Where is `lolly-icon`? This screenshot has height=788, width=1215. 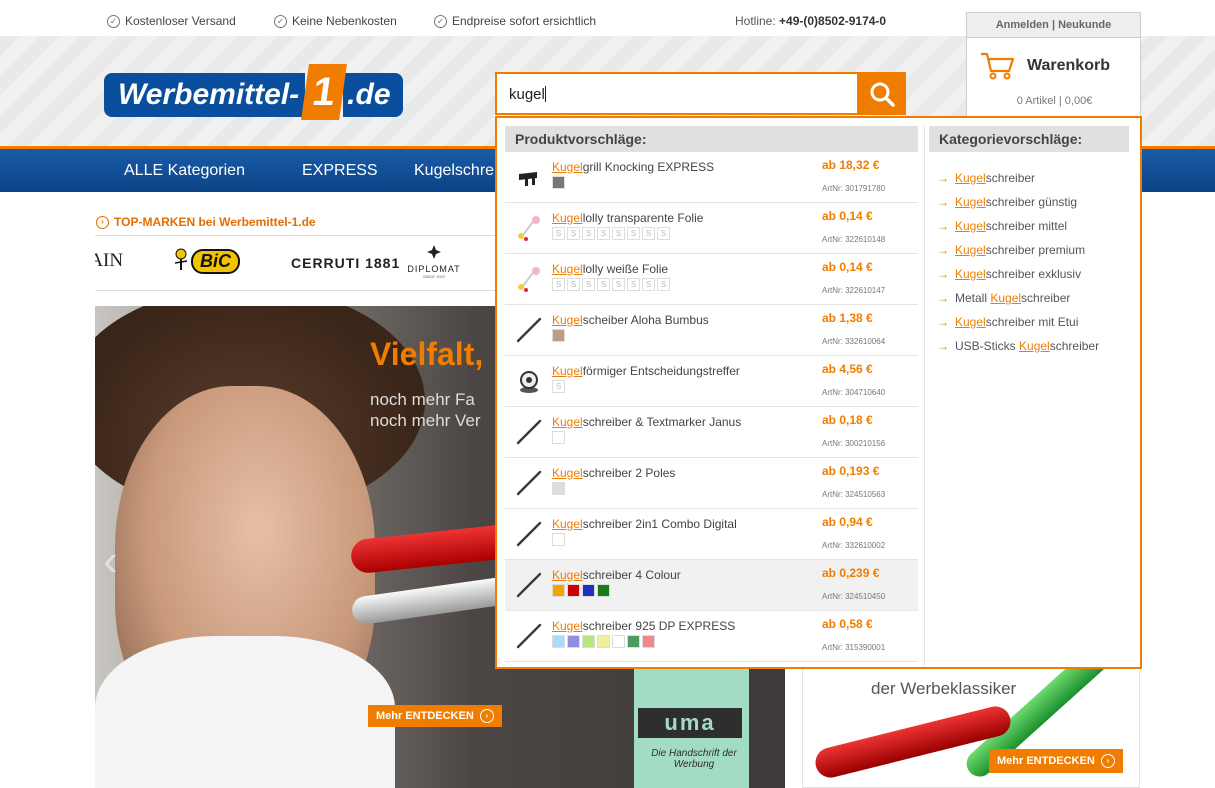 lolly-icon is located at coordinates (529, 228).